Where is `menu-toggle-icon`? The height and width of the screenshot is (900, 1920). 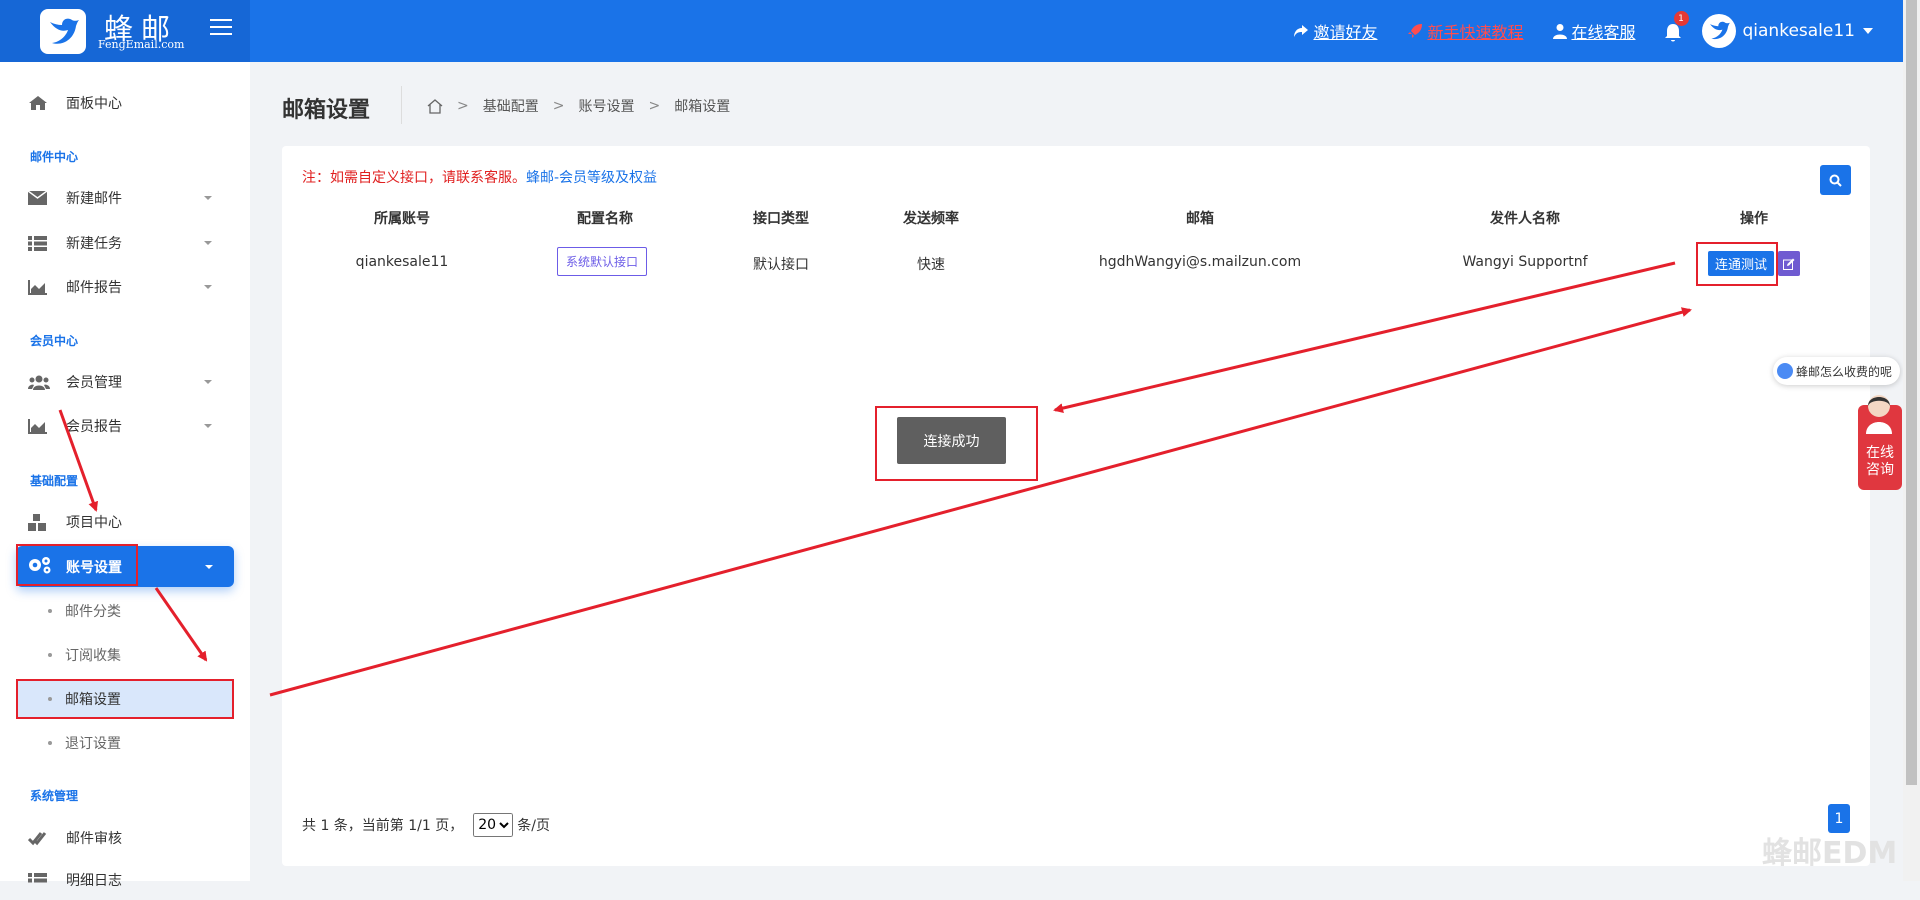 menu-toggle-icon is located at coordinates (221, 28).